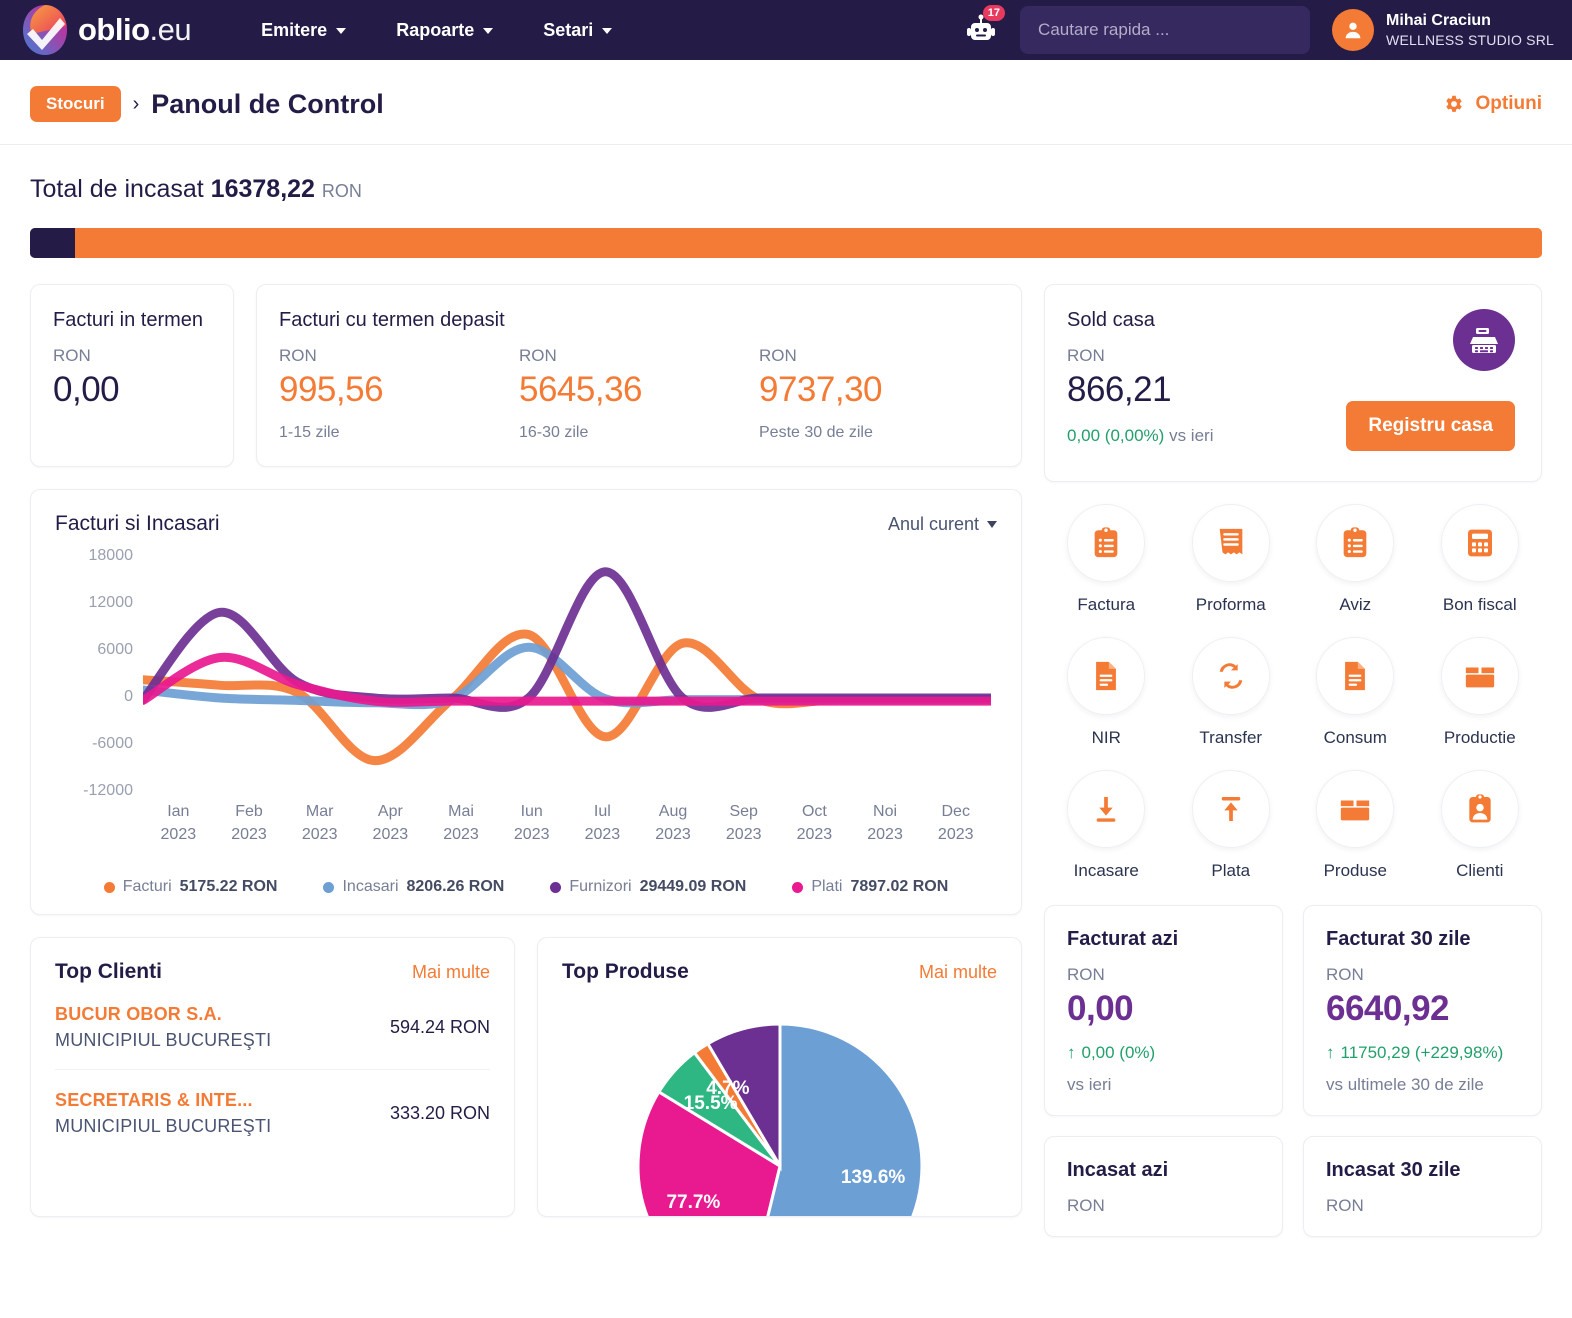  Describe the element at coordinates (1355, 810) in the screenshot. I see `box-icon` at that location.